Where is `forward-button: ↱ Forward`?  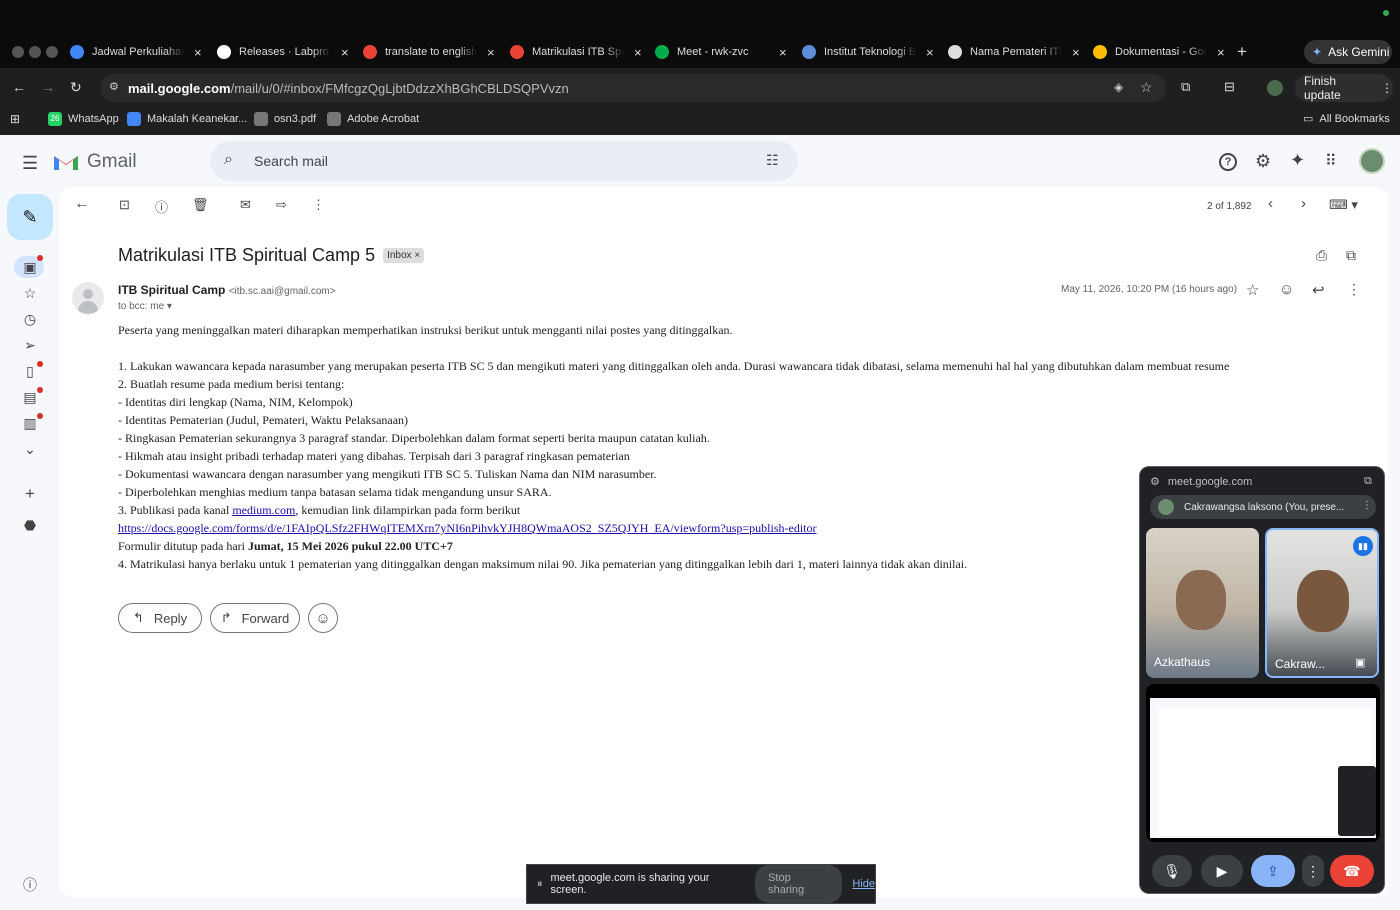
forward-button: ↱ Forward is located at coordinates (255, 618).